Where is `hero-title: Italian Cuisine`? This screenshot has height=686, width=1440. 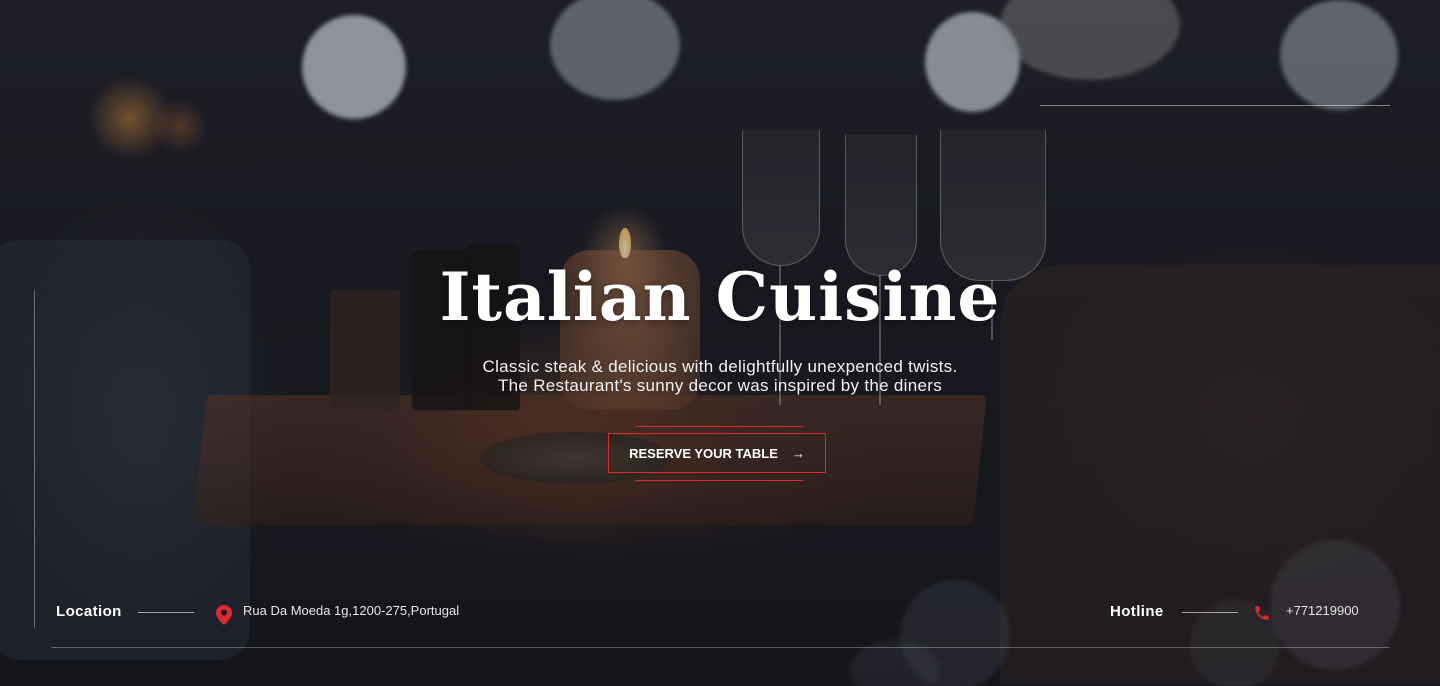 hero-title: Italian Cuisine is located at coordinates (720, 297).